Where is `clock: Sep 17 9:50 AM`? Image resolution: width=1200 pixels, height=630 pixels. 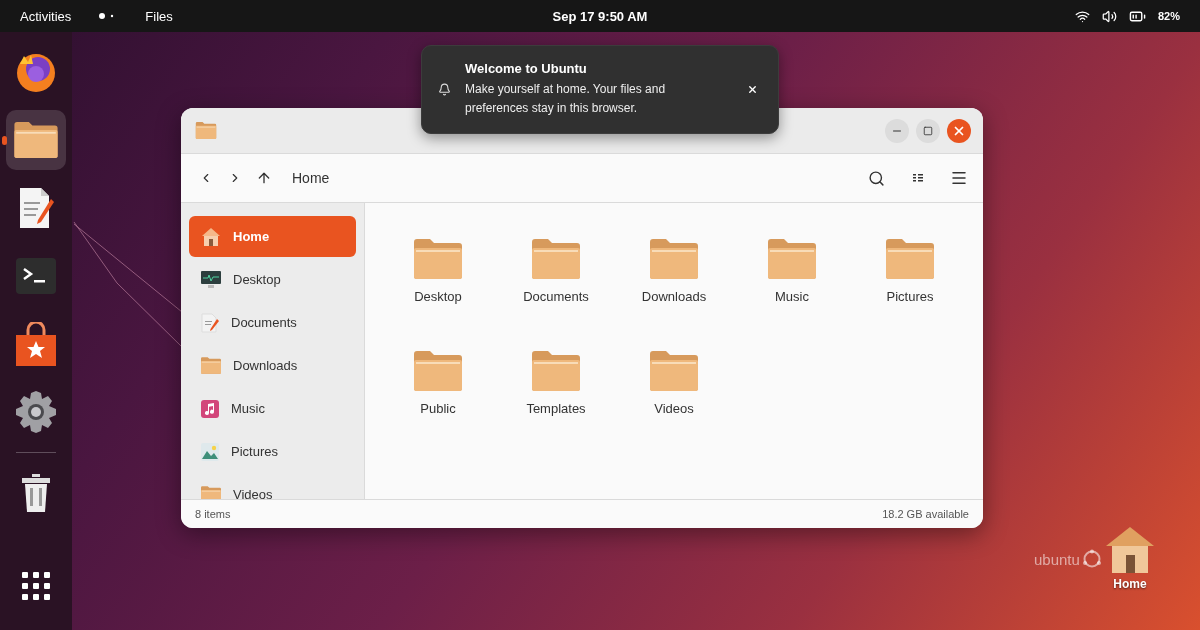 clock: Sep 17 9:50 AM is located at coordinates (600, 16).